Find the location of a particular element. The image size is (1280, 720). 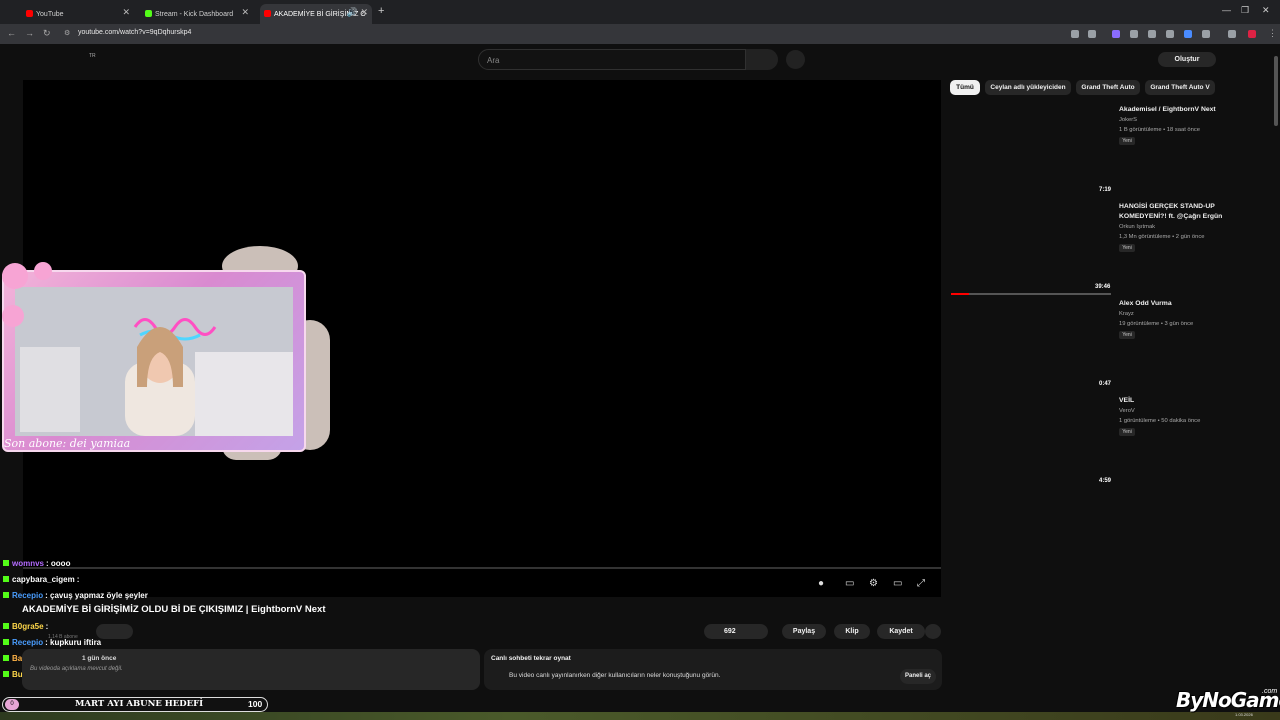

recommended-channel: JokerS is located at coordinates (1128, 120).